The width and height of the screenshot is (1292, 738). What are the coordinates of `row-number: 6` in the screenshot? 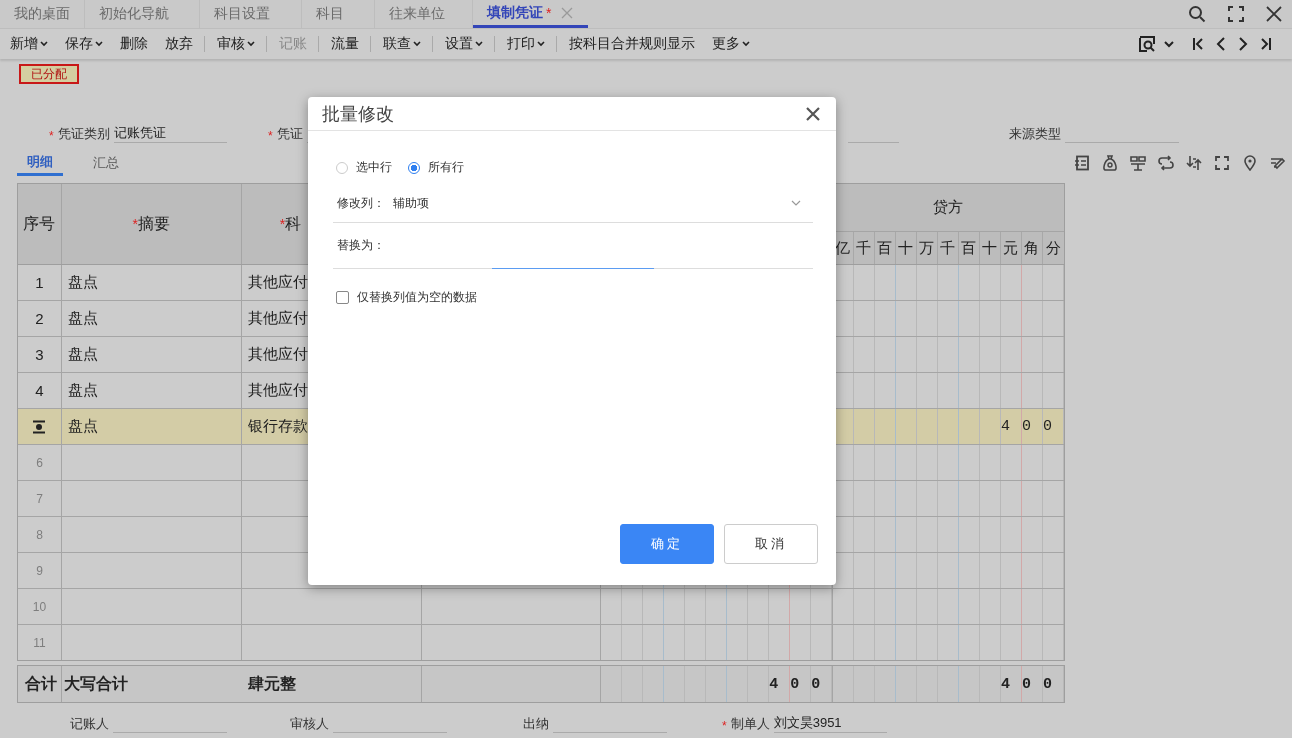 It's located at (39, 462).